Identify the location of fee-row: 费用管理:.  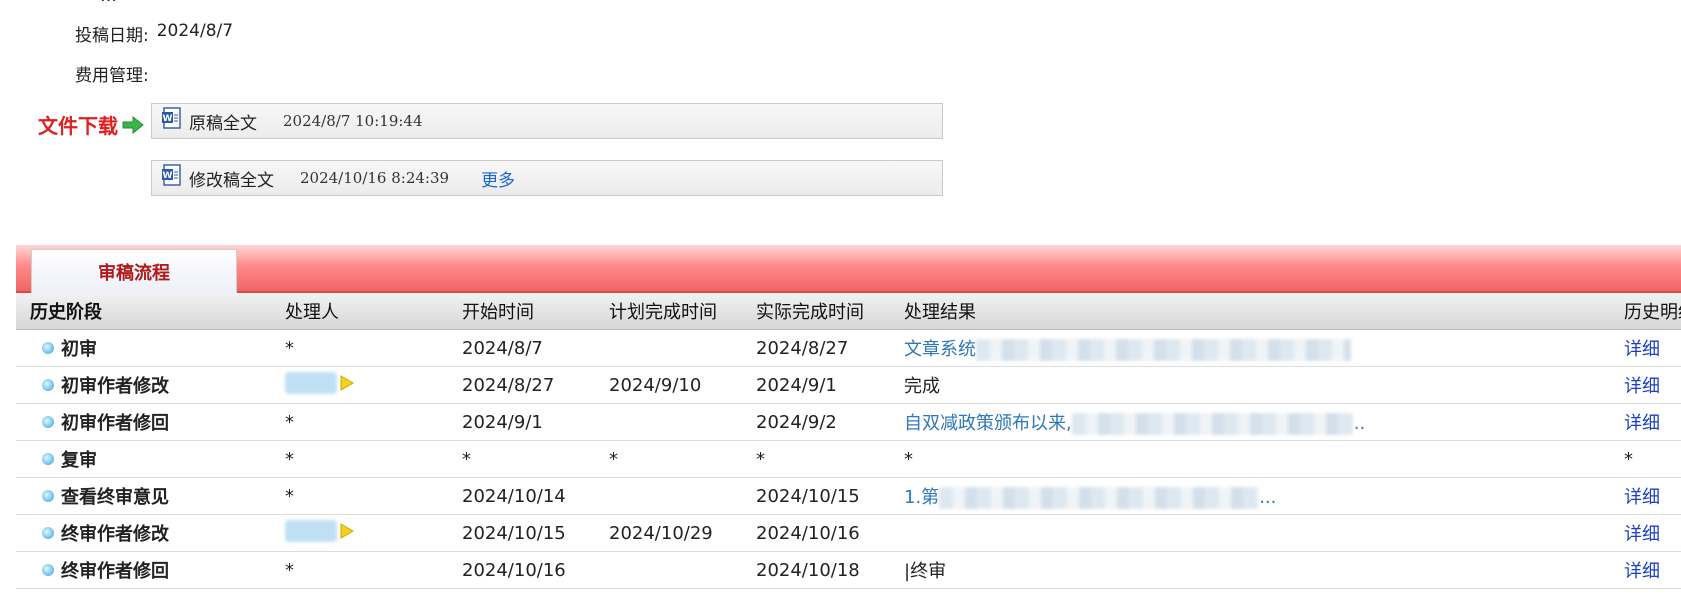
(112, 73).